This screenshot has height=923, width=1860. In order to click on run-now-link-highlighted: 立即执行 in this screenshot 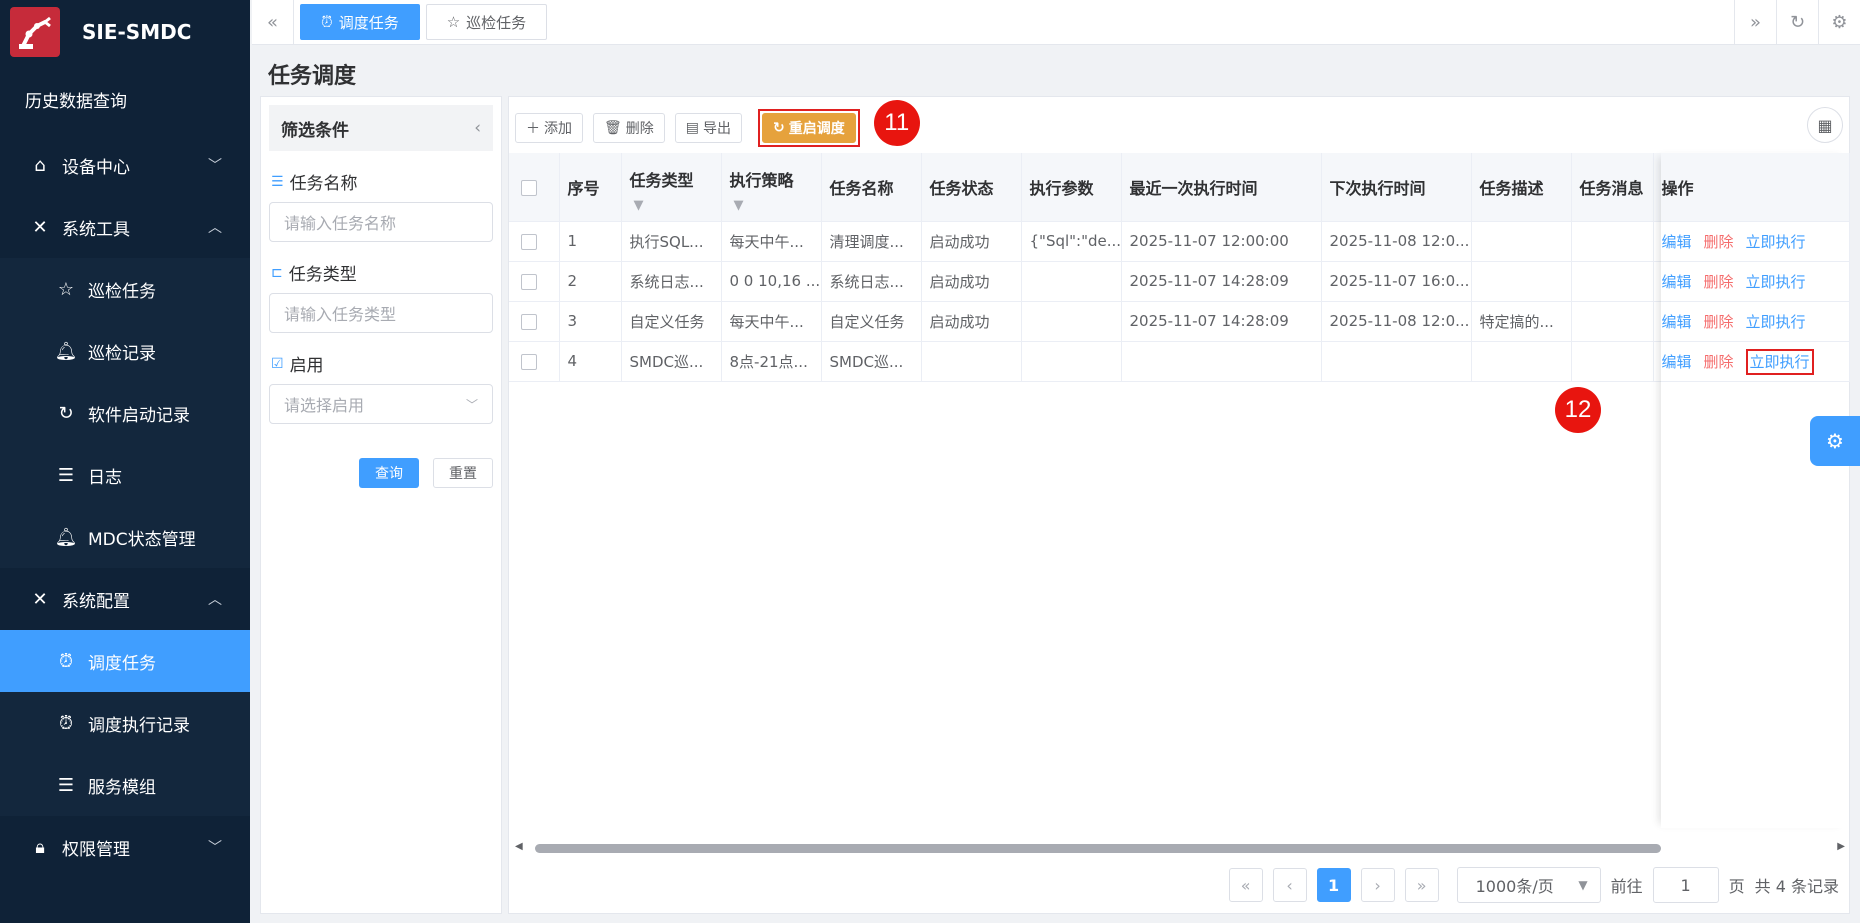, I will do `click(1779, 361)`.